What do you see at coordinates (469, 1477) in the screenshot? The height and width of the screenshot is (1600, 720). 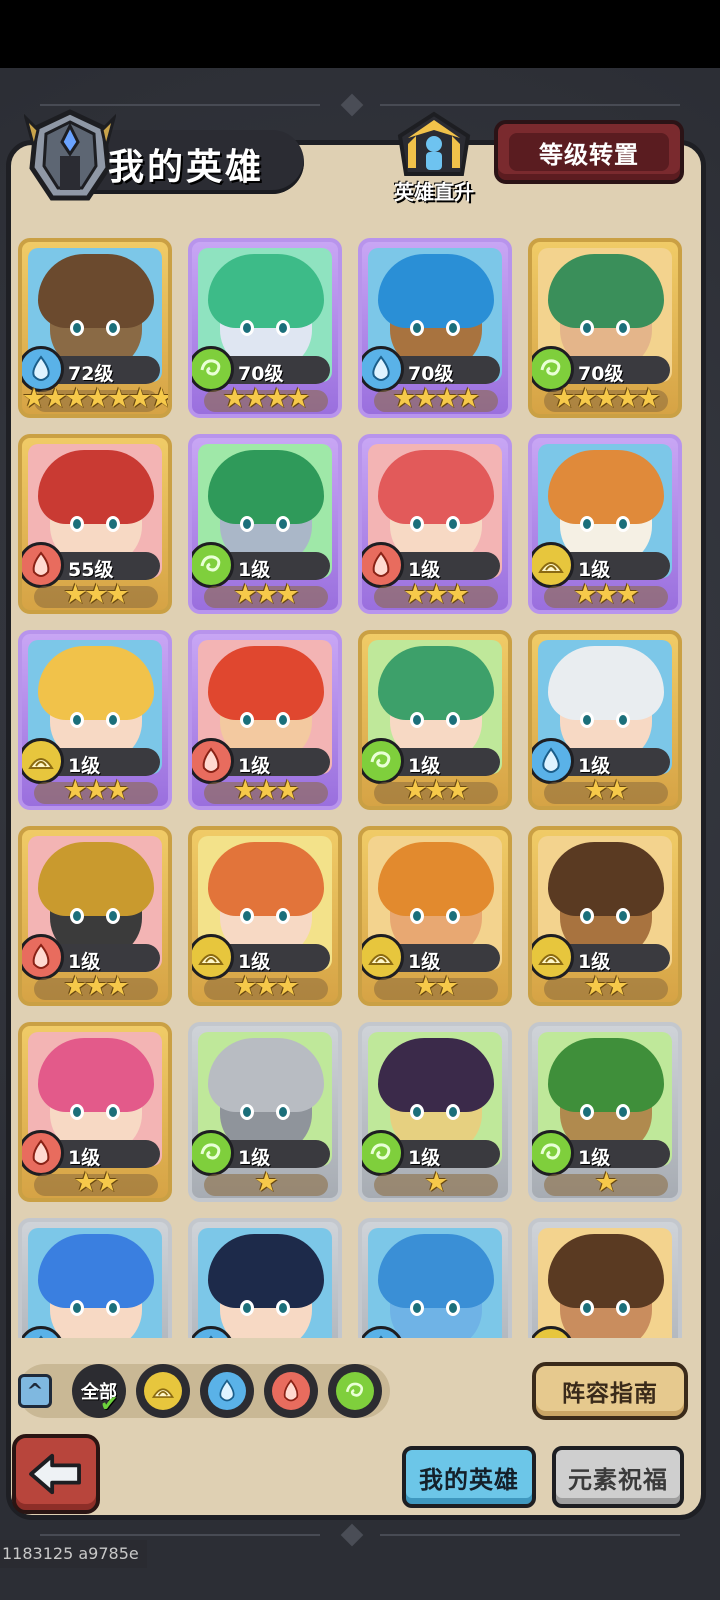 I see `tab-my-heroes: 我的英雄` at bounding box center [469, 1477].